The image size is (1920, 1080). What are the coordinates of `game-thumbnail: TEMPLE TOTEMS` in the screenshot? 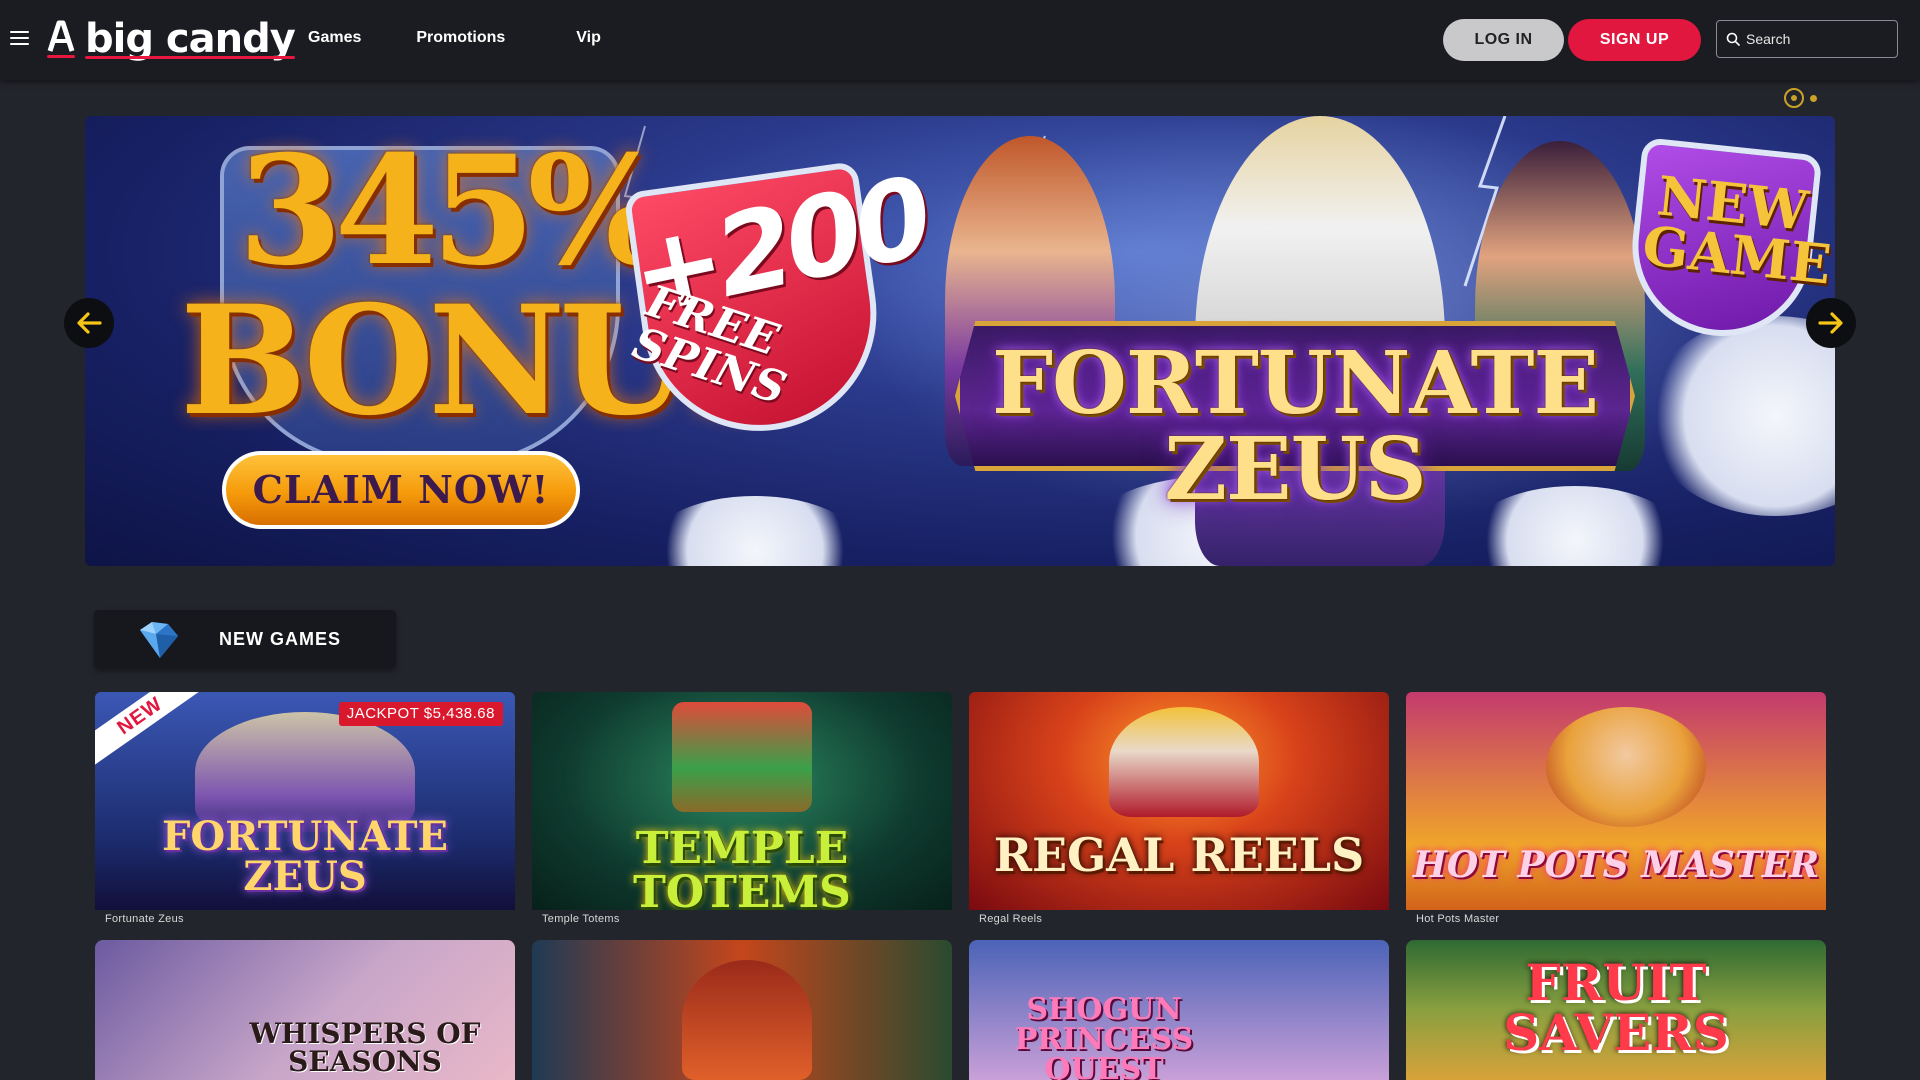 It's located at (742, 801).